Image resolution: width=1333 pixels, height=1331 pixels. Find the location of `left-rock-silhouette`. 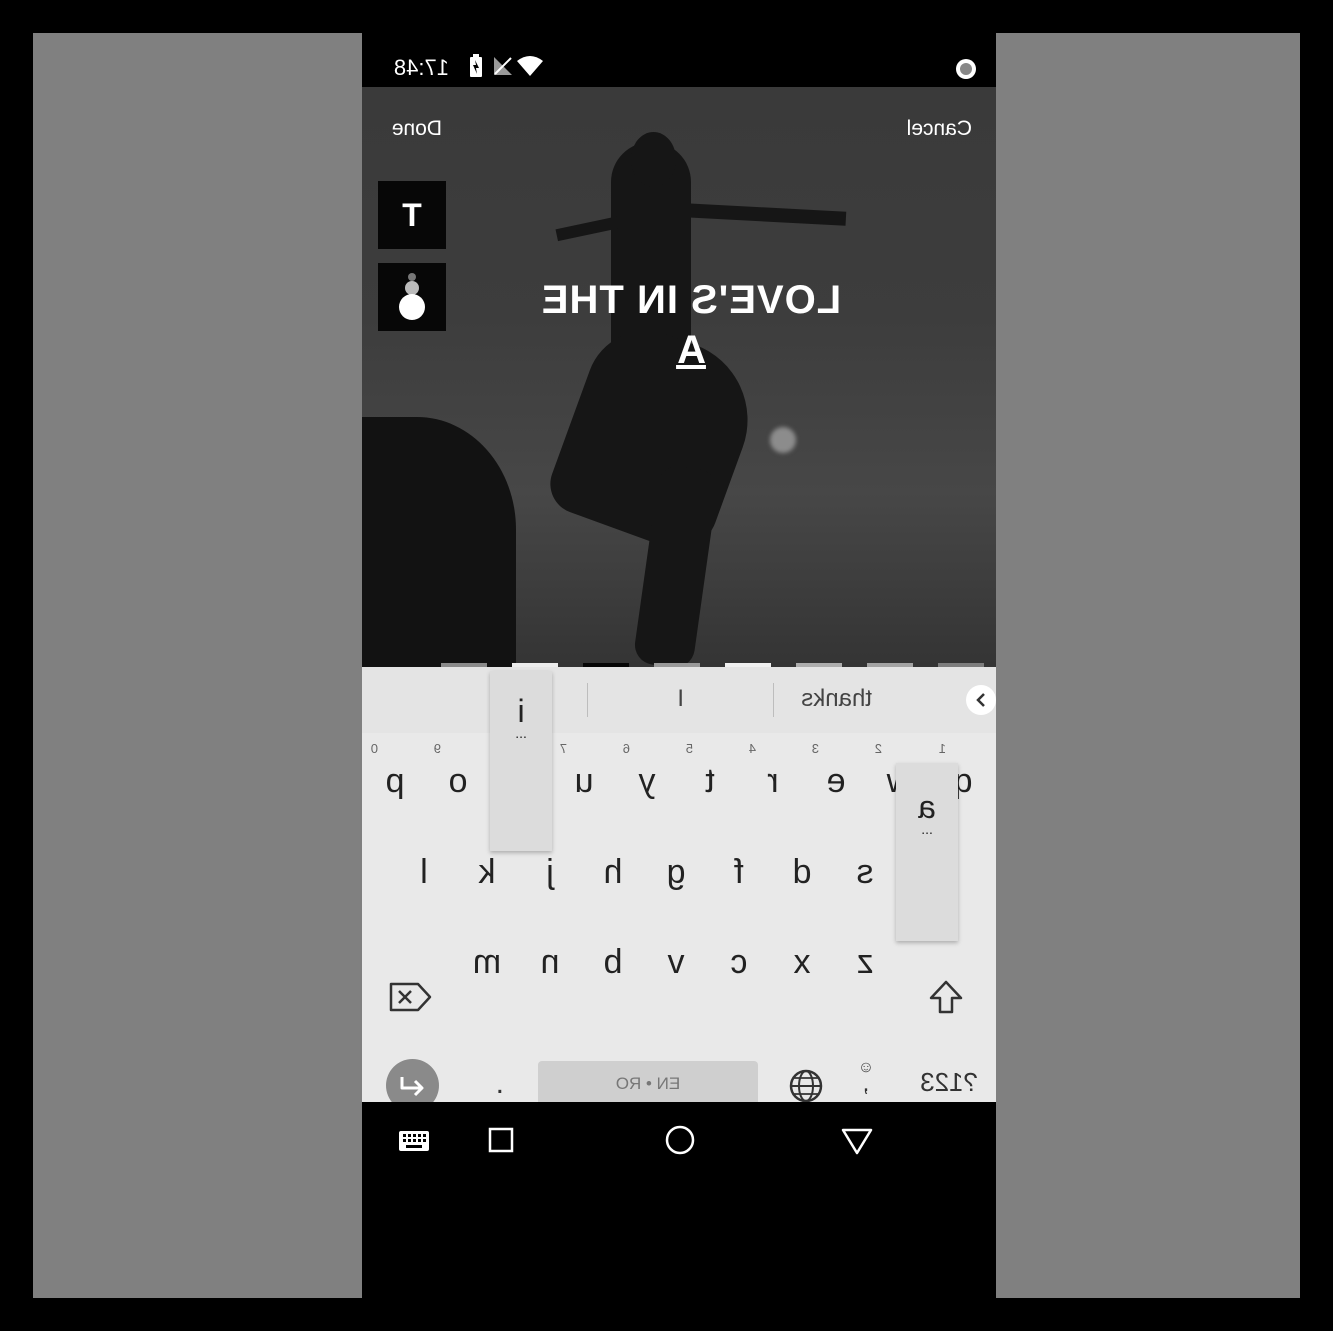

left-rock-silhouette is located at coordinates (439, 542).